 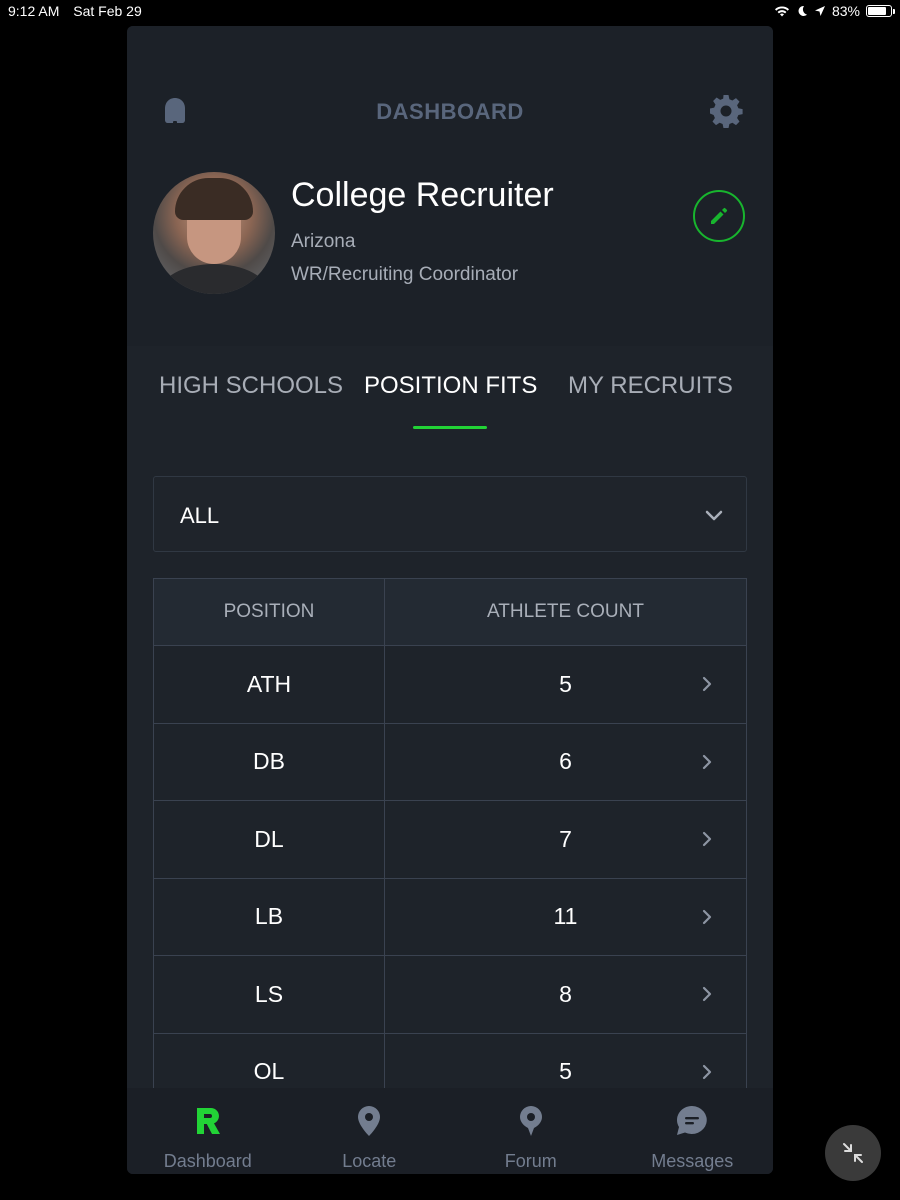 I want to click on edit-profile-button, so click(x=719, y=216).